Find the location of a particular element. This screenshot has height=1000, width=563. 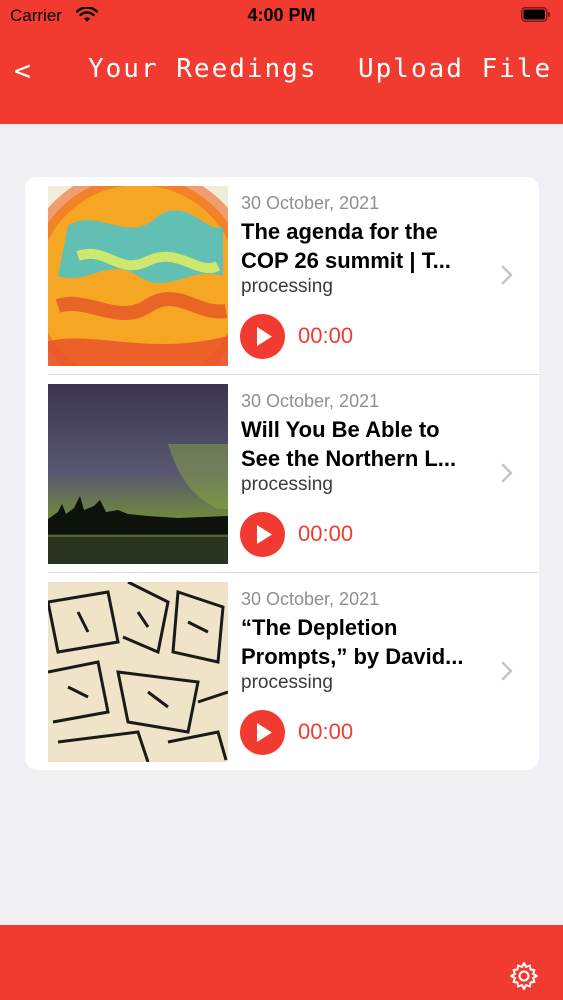

item-title-line: Will You Be Able to is located at coordinates (340, 429).